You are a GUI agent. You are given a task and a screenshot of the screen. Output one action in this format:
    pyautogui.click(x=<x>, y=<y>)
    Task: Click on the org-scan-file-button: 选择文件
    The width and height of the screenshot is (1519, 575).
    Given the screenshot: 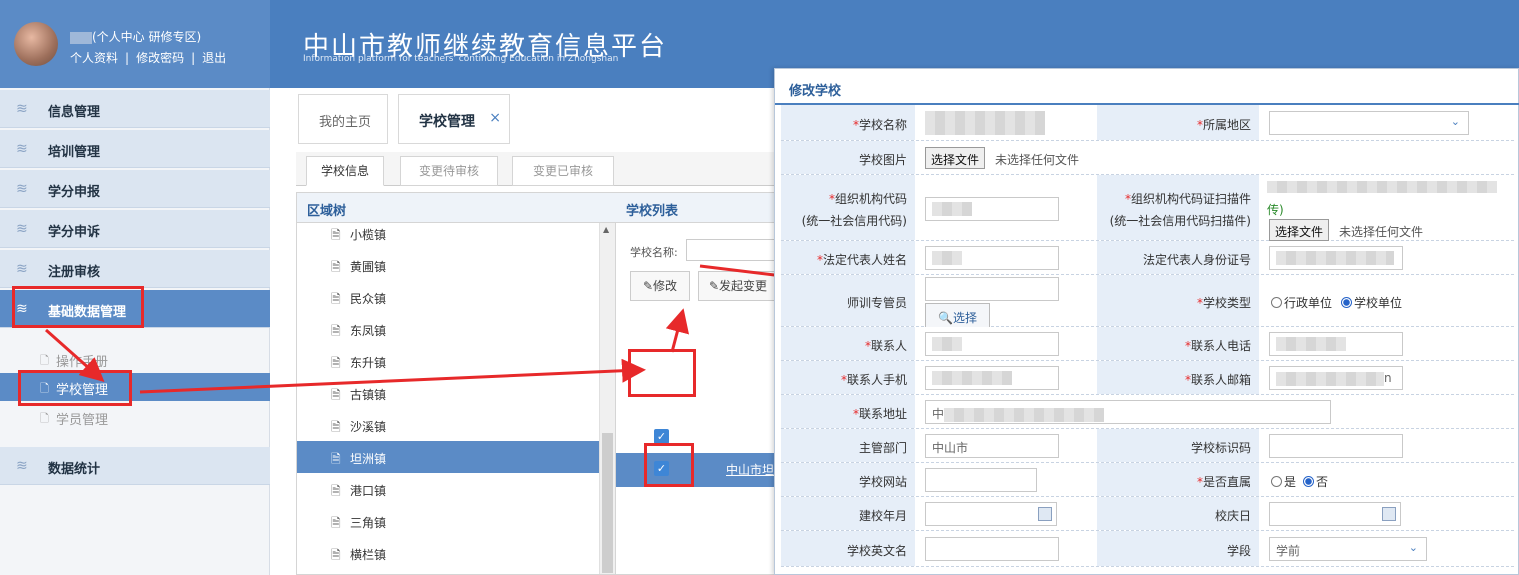 What is the action you would take?
    pyautogui.click(x=1299, y=230)
    